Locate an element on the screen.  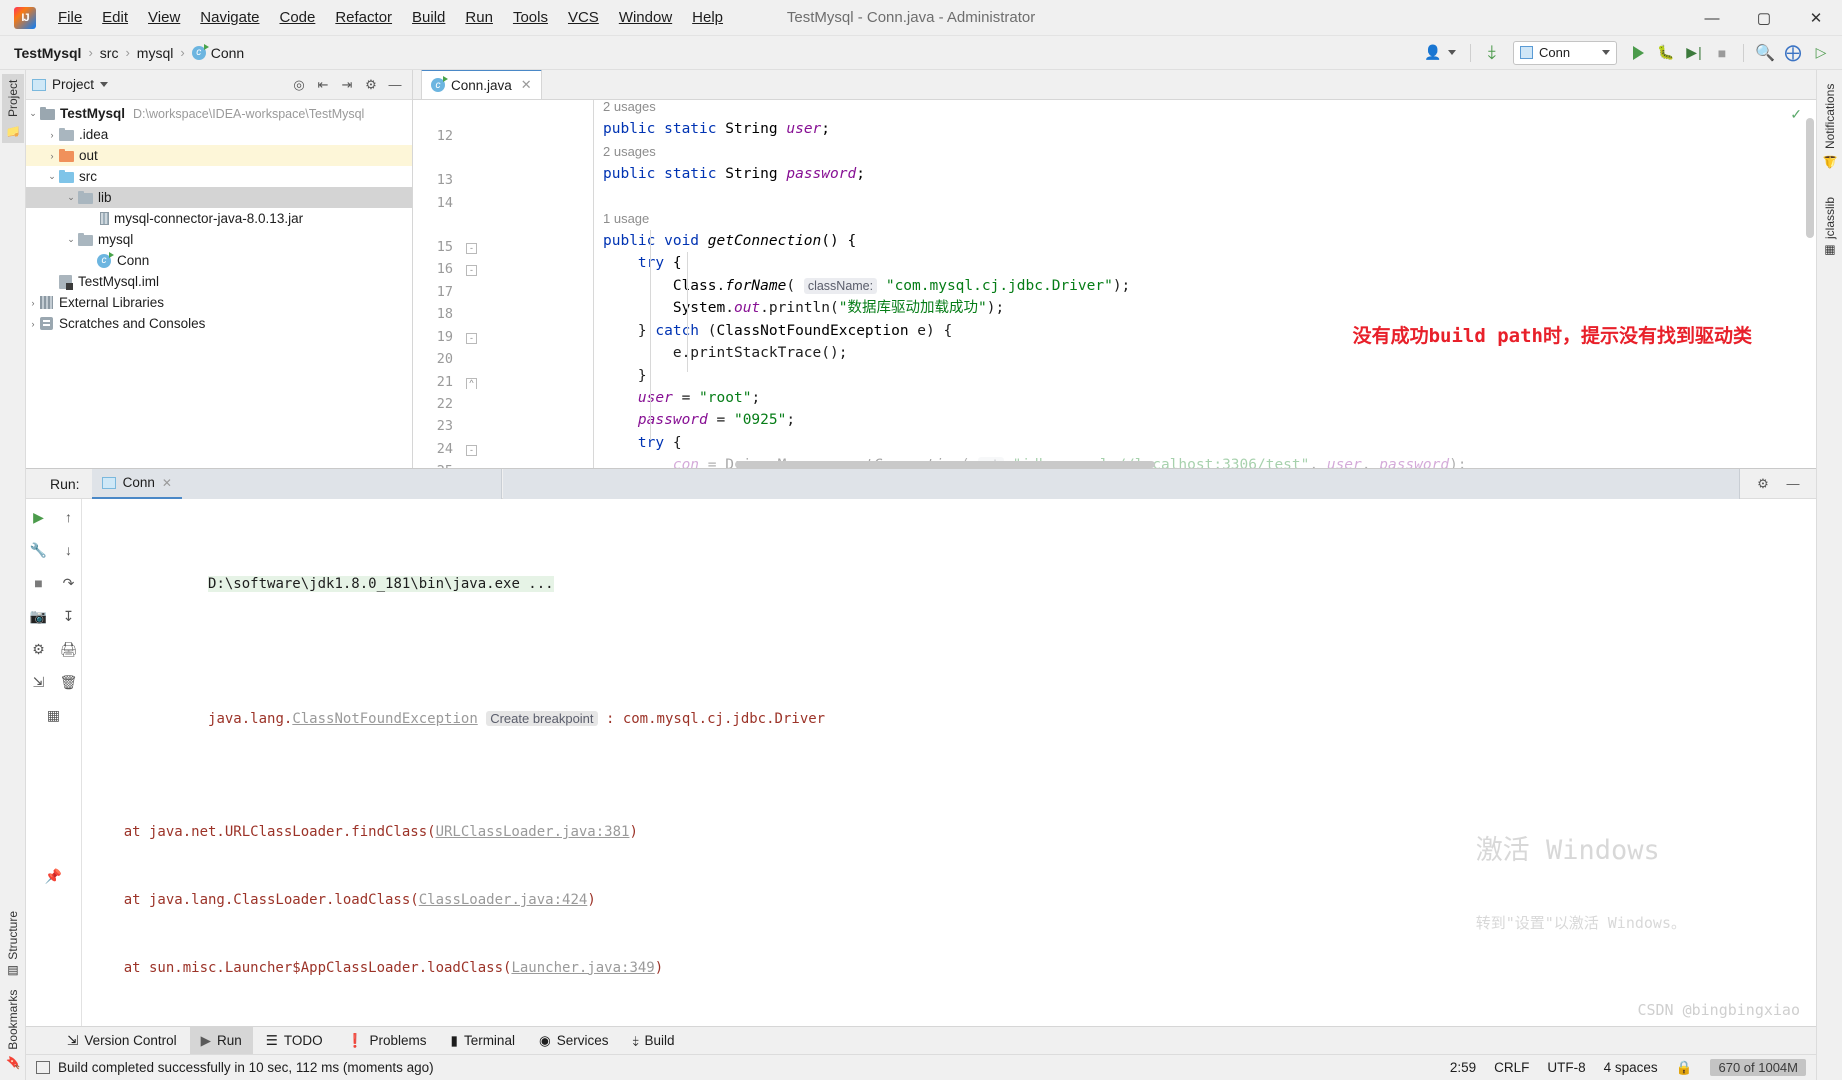
tree-node-external-libraries: › External Libraries is located at coordinates (219, 302).